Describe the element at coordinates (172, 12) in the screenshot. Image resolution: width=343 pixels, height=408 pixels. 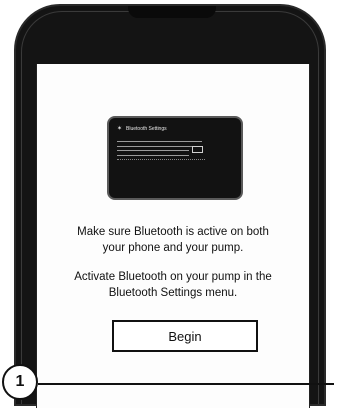
I see `phone-notch` at that location.